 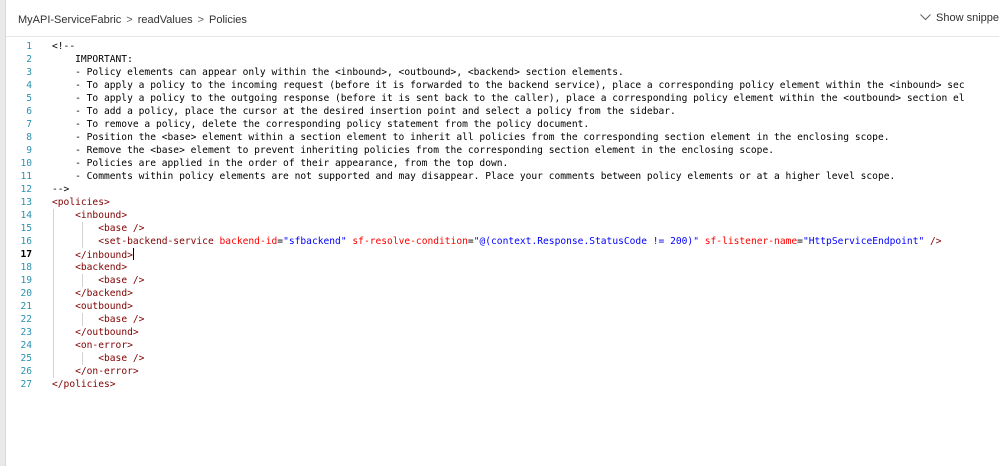 I want to click on code-token: </backend>, so click(x=104, y=293).